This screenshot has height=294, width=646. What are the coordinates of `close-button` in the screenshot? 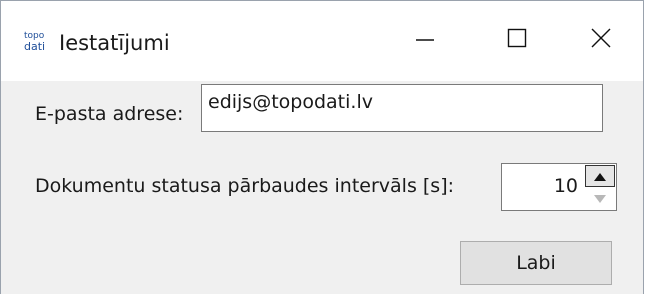 It's located at (601, 40).